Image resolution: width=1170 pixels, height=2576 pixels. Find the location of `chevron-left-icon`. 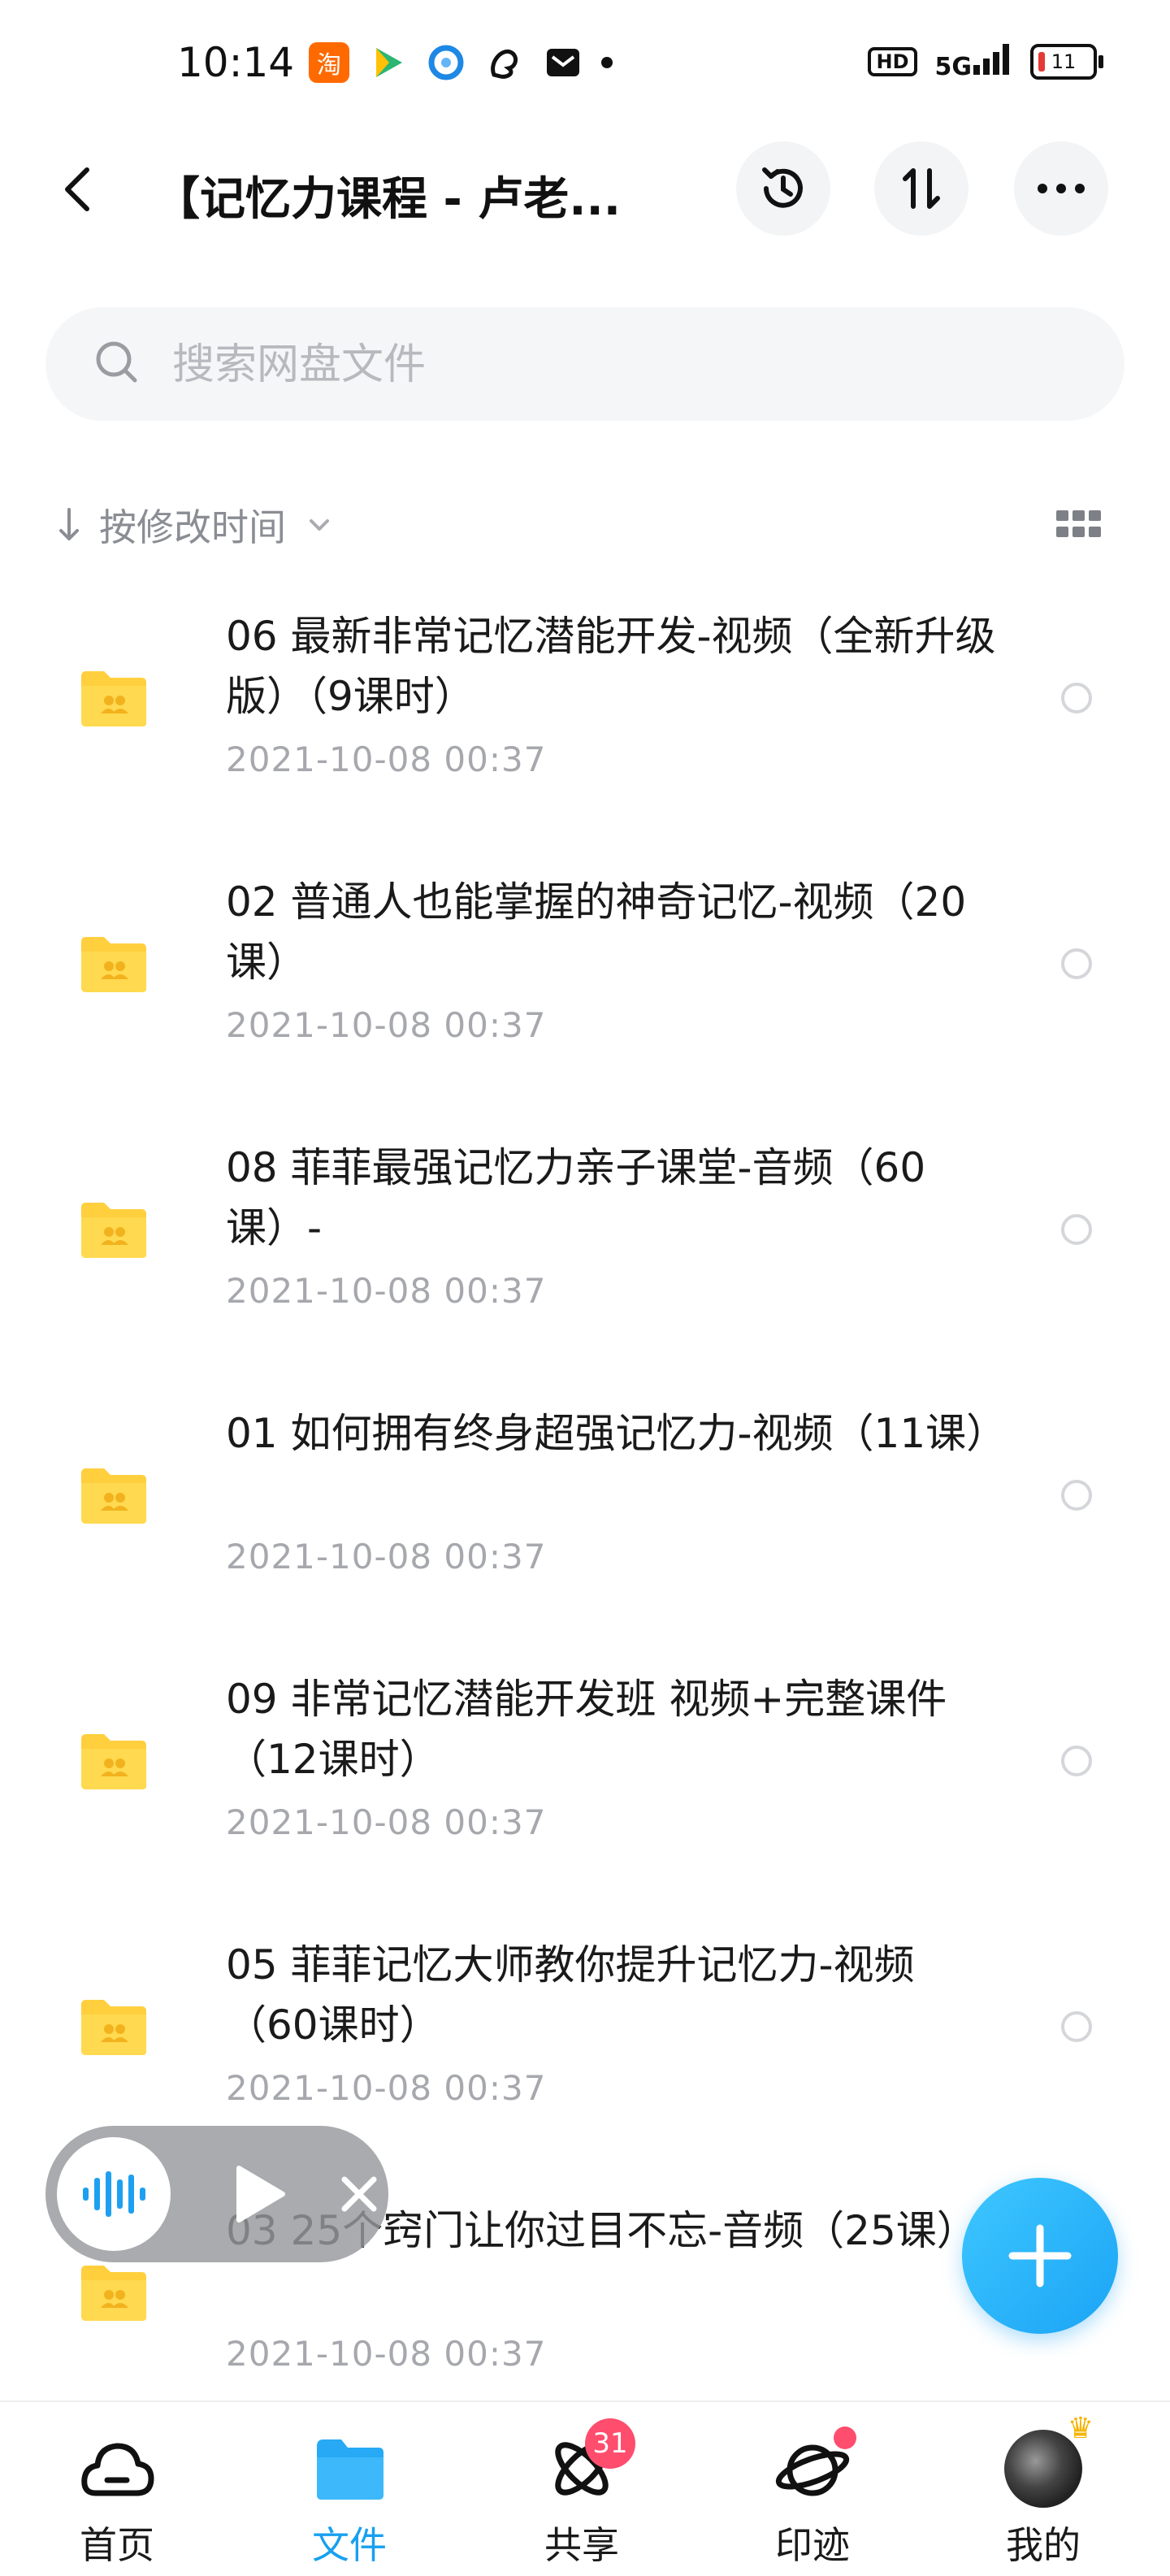

chevron-left-icon is located at coordinates (77, 189).